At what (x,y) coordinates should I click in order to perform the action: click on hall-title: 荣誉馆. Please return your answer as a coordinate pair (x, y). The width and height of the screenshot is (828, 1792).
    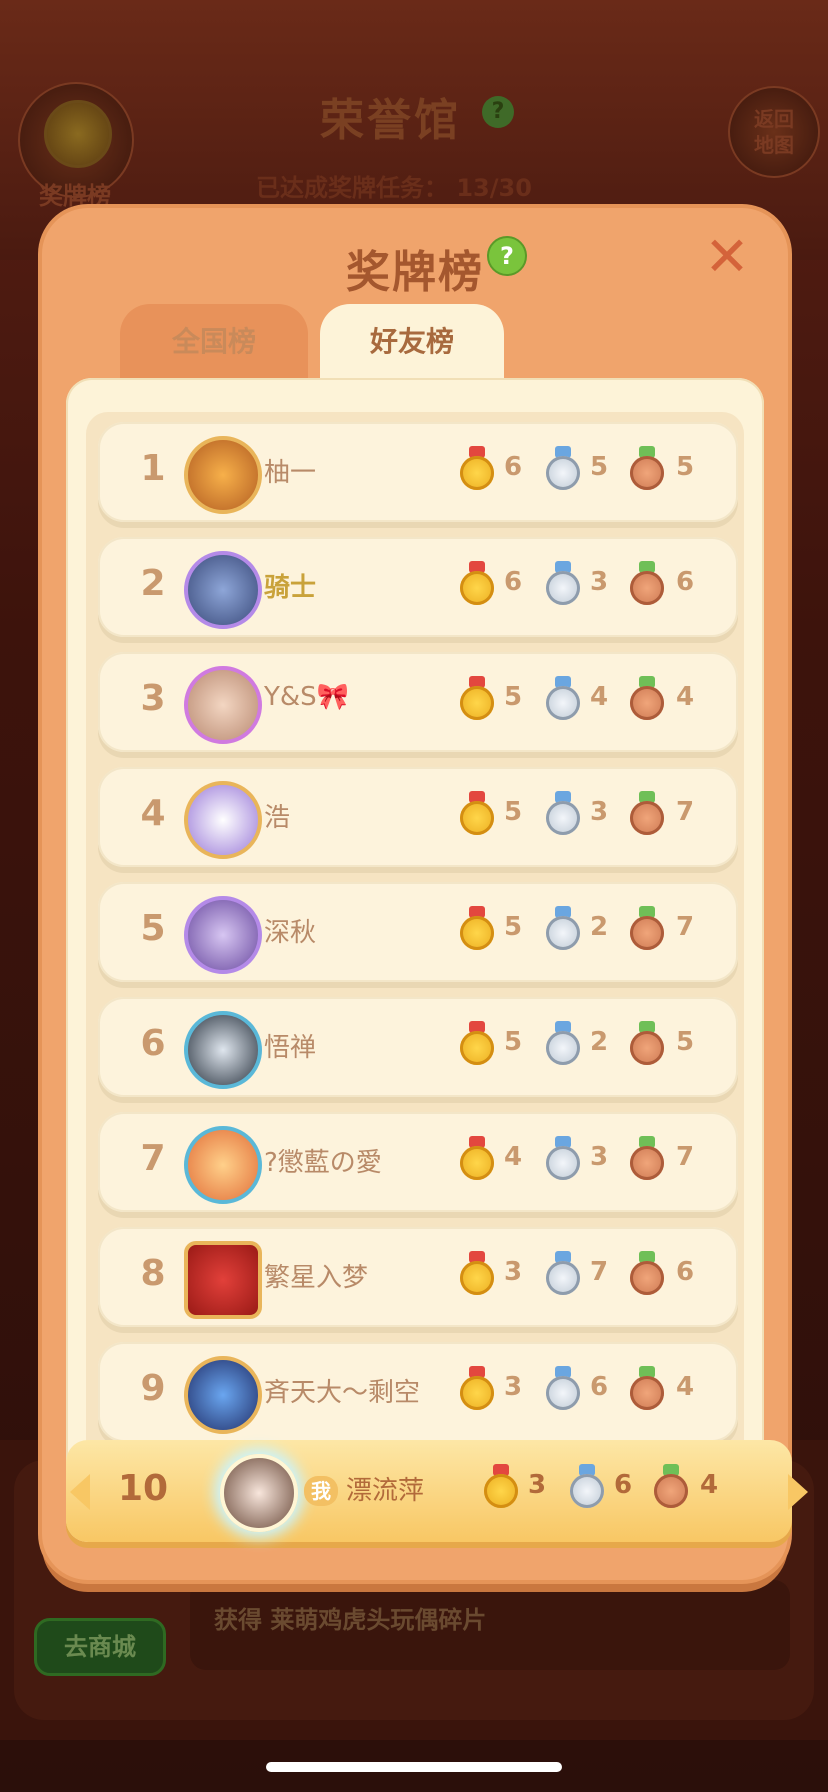
    Looking at the image, I should click on (390, 120).